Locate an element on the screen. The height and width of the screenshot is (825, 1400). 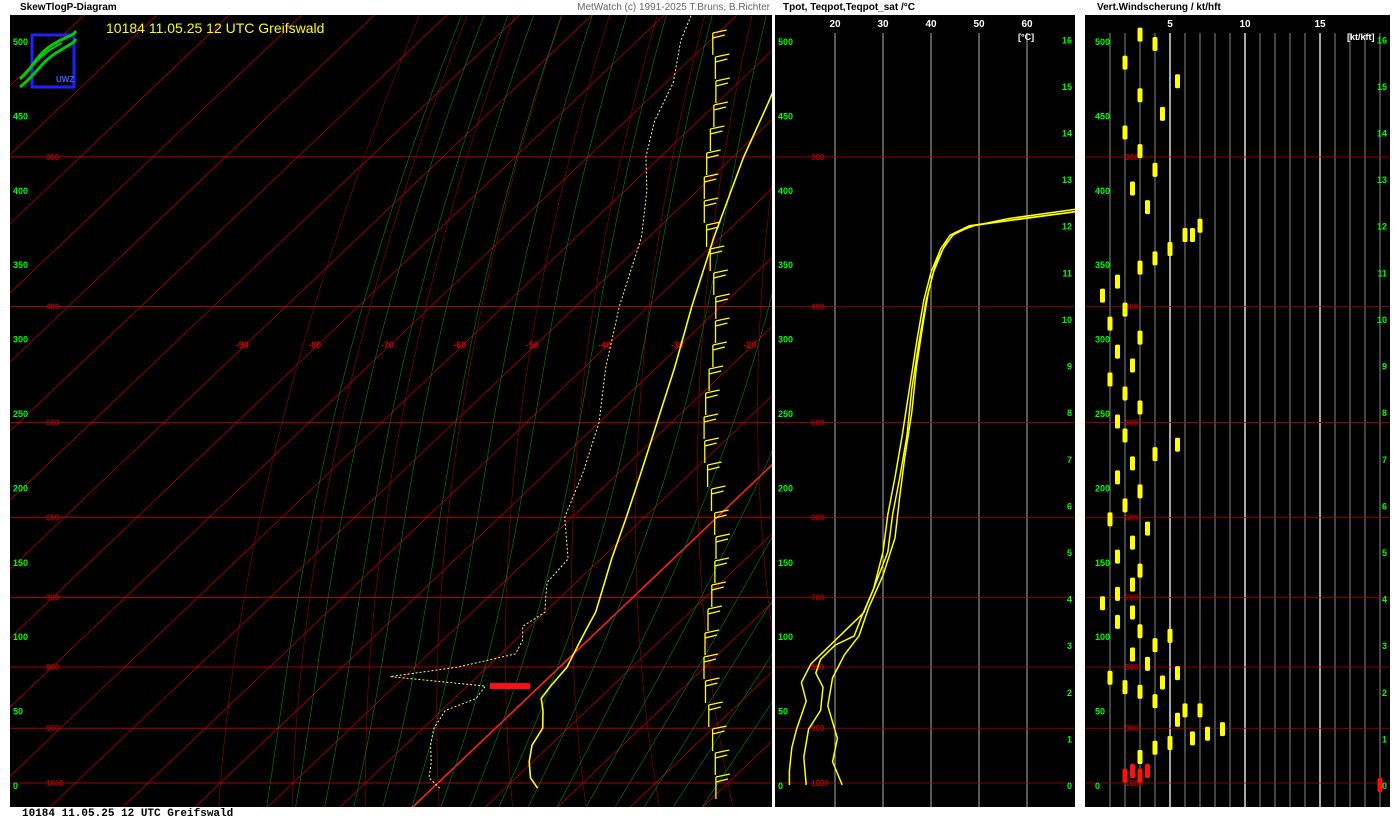
tpot-title: Tpot, Teqpot,Teqpot_sat /°C is located at coordinates (928, 7).